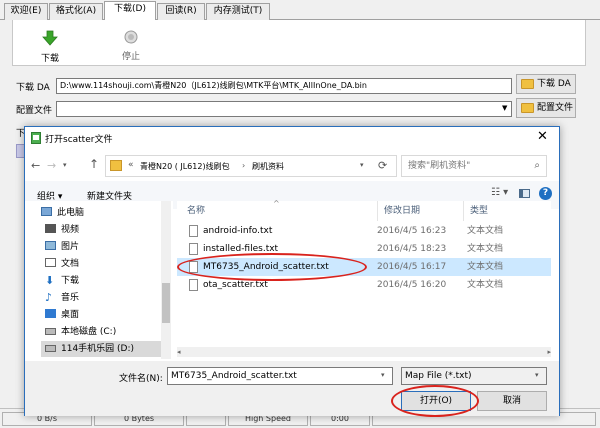 This screenshot has width=600, height=428. What do you see at coordinates (50, 245) in the screenshot?
I see `picture-icon` at bounding box center [50, 245].